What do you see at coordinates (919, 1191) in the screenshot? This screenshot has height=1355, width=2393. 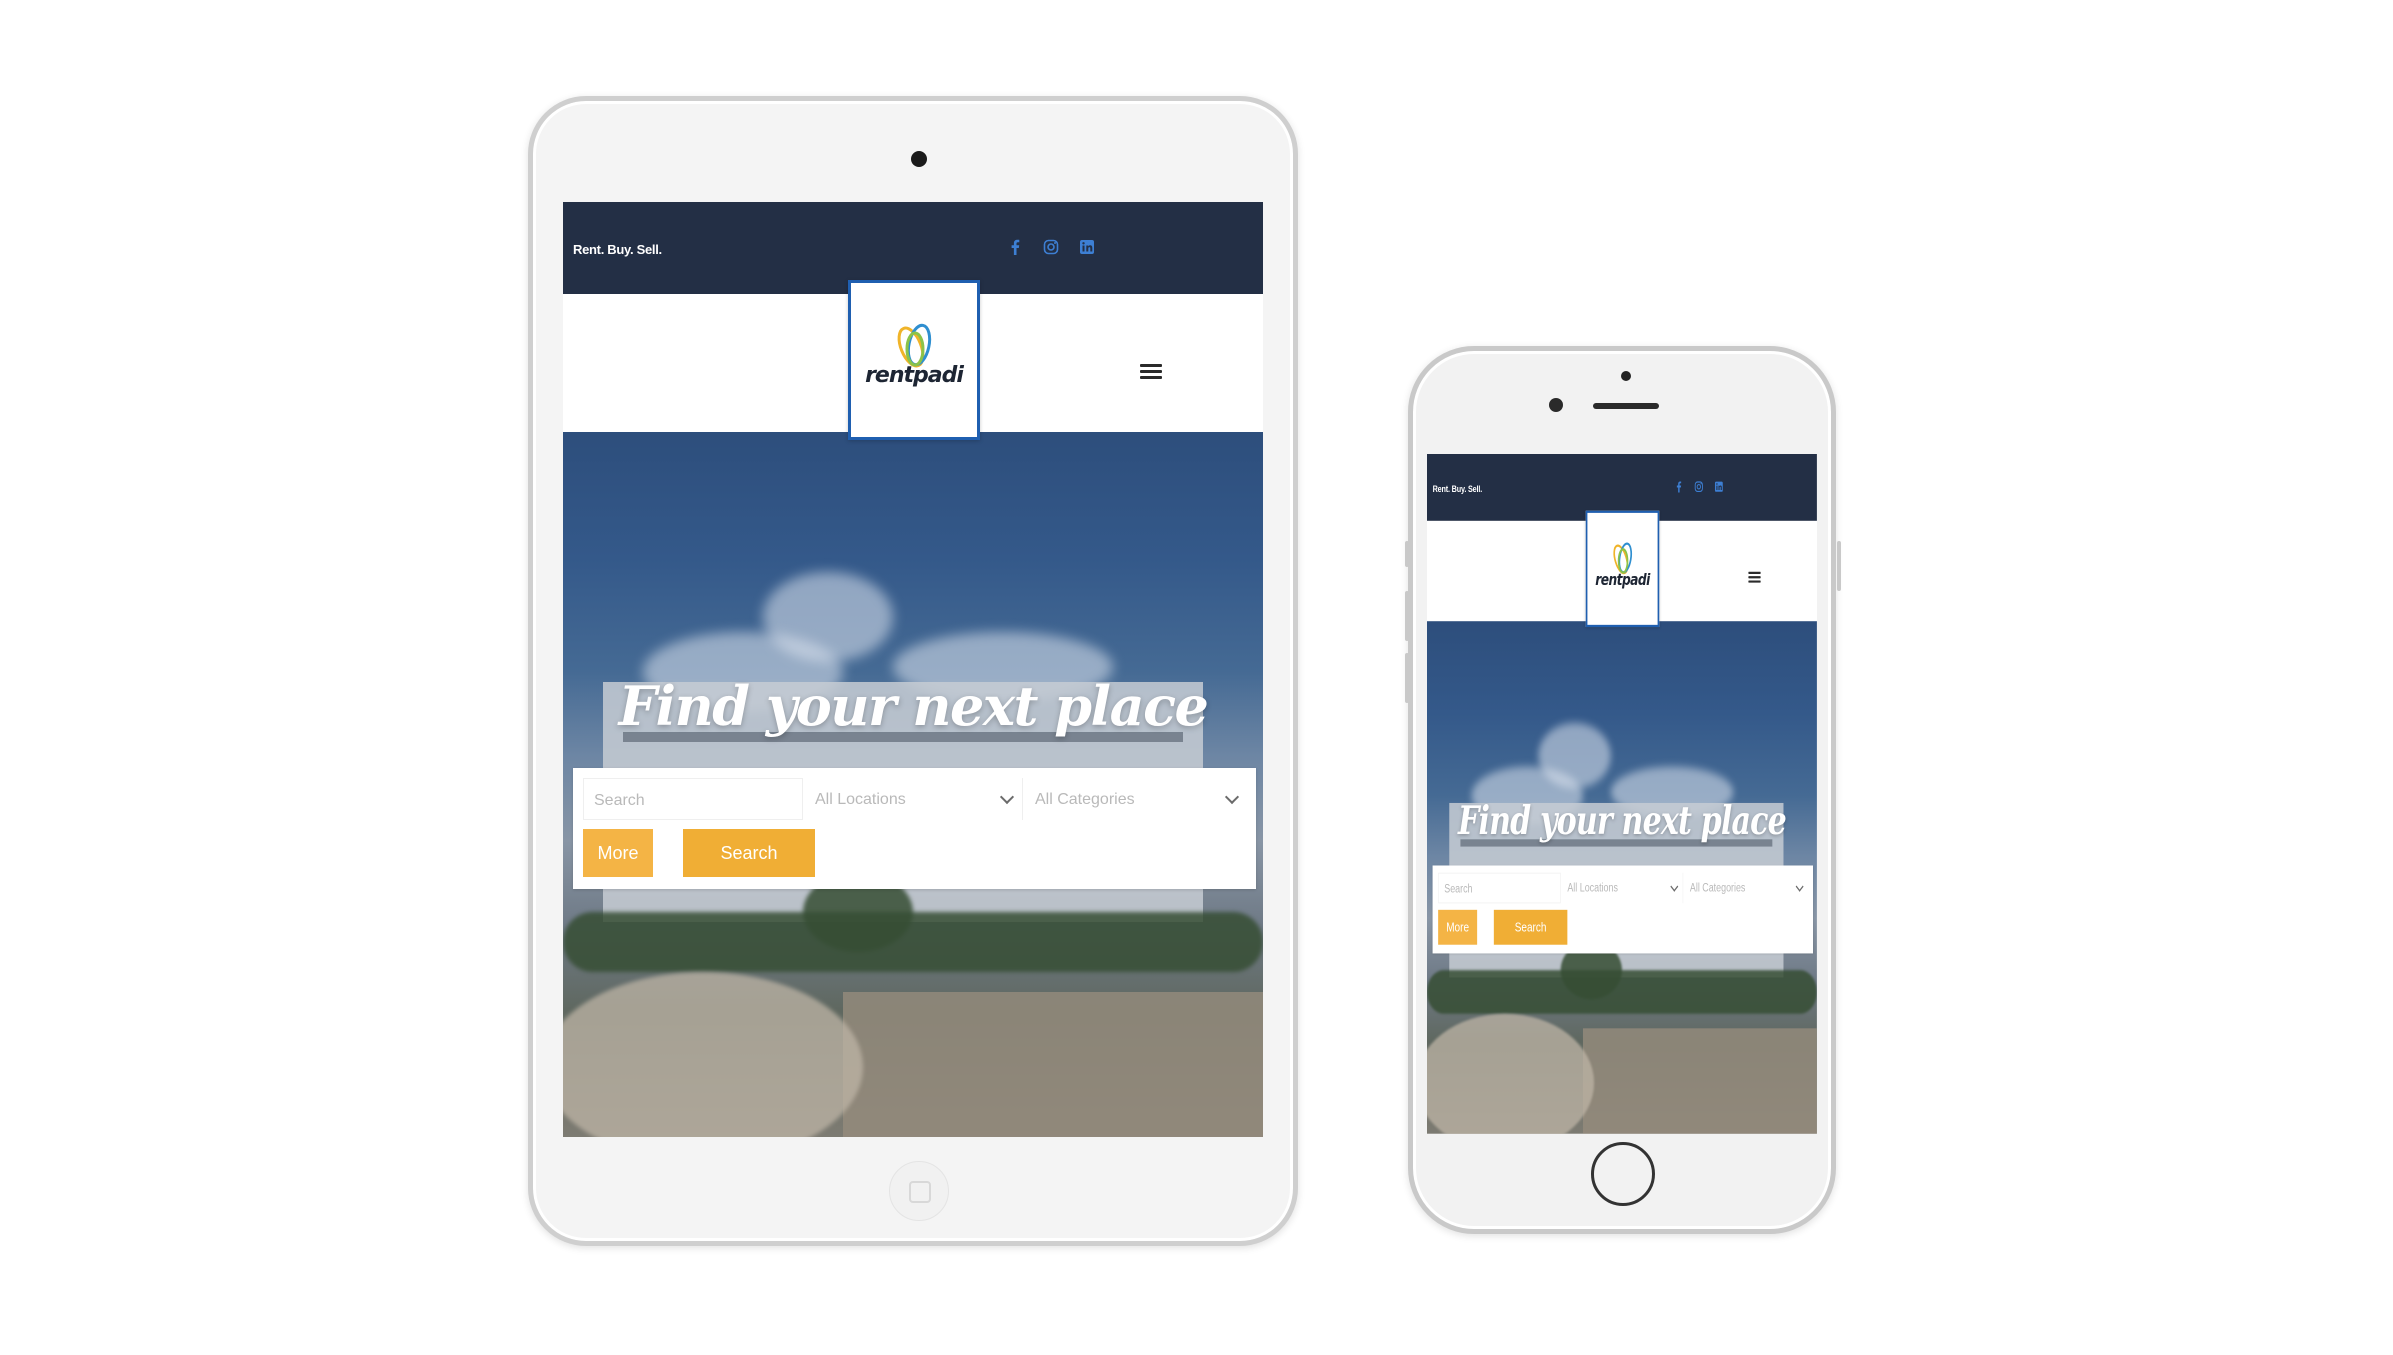 I see `tablet-home-button` at bounding box center [919, 1191].